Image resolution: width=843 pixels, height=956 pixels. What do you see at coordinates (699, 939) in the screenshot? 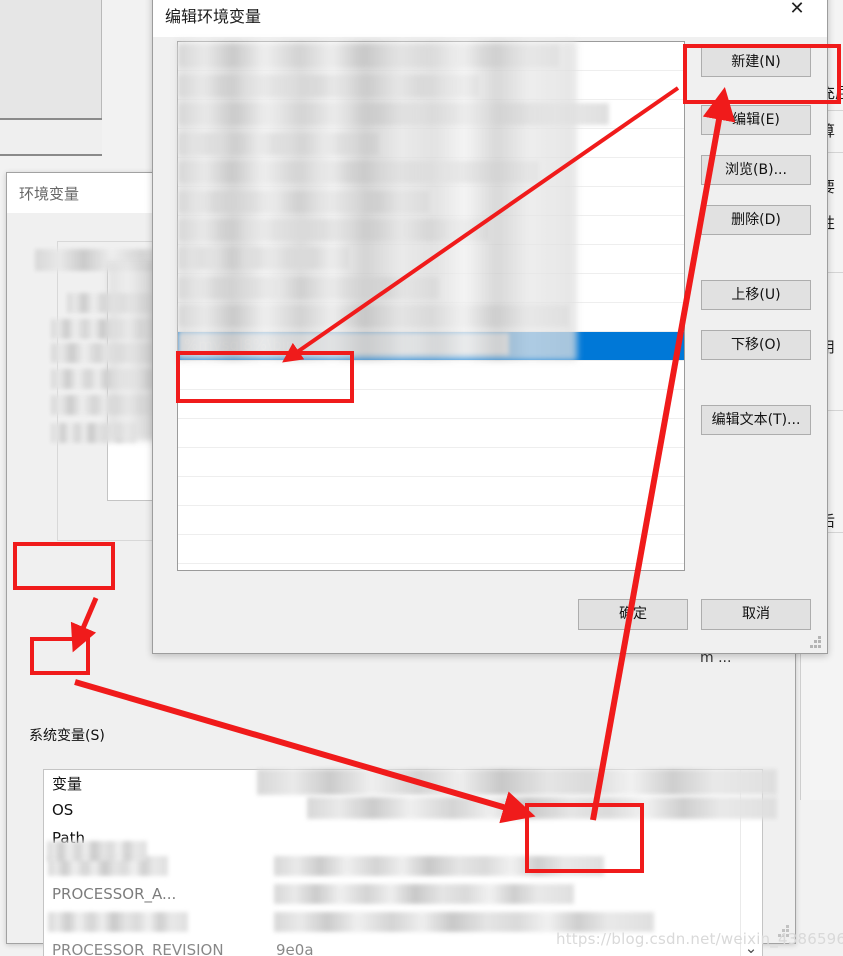
I see `watermark-text: https://blog.csdn.net/weixin_43865969` at bounding box center [699, 939].